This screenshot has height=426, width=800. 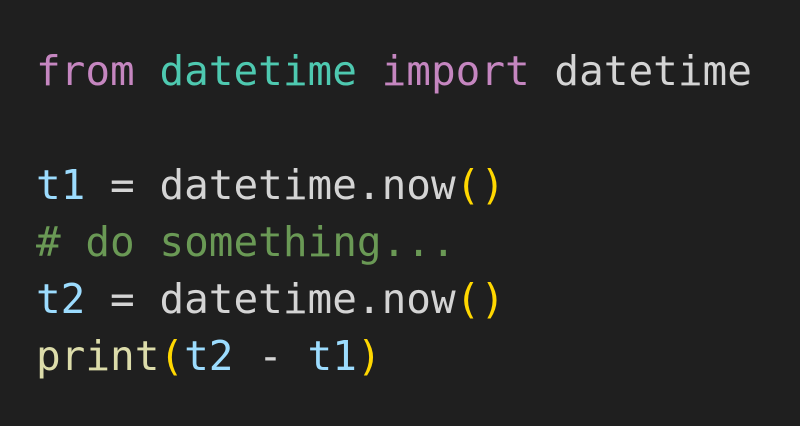 What do you see at coordinates (332, 356) in the screenshot?
I see `argument-t1: t1` at bounding box center [332, 356].